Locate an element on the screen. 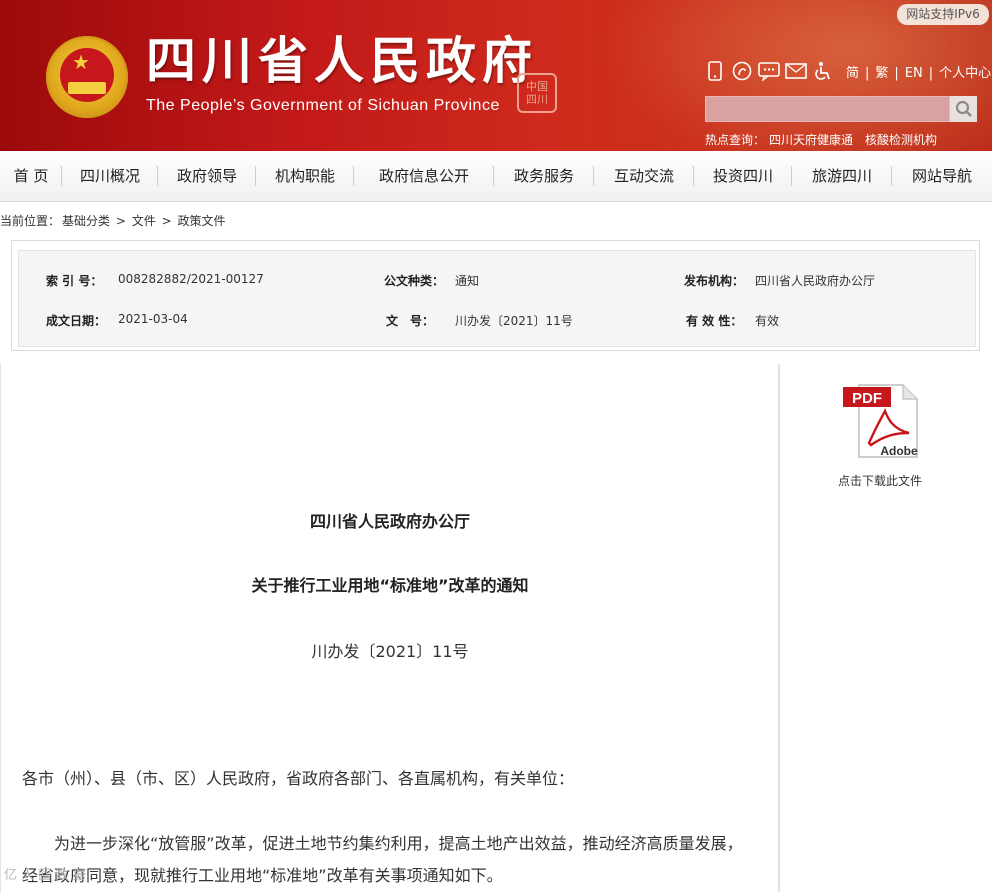  nav-interaction: 互动交流 is located at coordinates (644, 176).